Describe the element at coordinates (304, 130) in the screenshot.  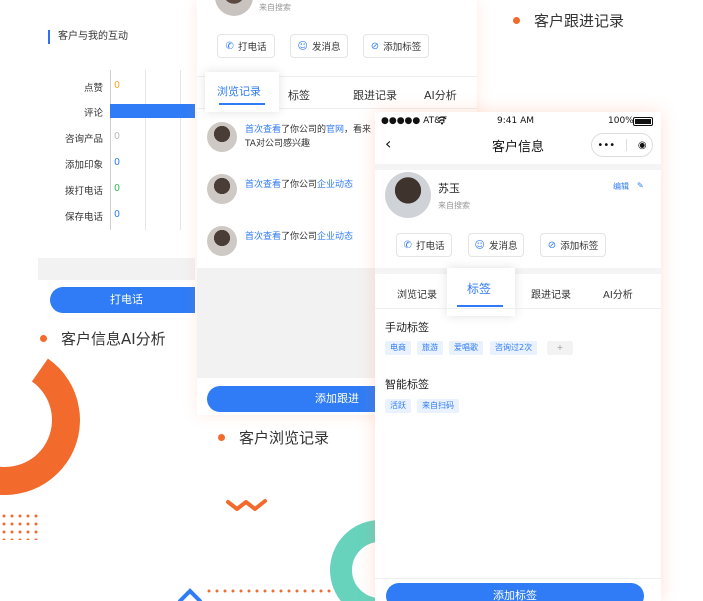
I see `record-text: 了你公司的` at that location.